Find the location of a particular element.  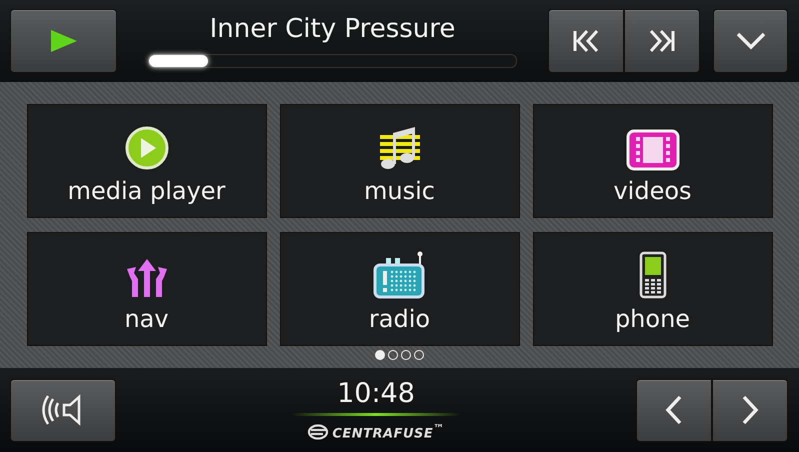

chevron-left-icon is located at coordinates (674, 410).